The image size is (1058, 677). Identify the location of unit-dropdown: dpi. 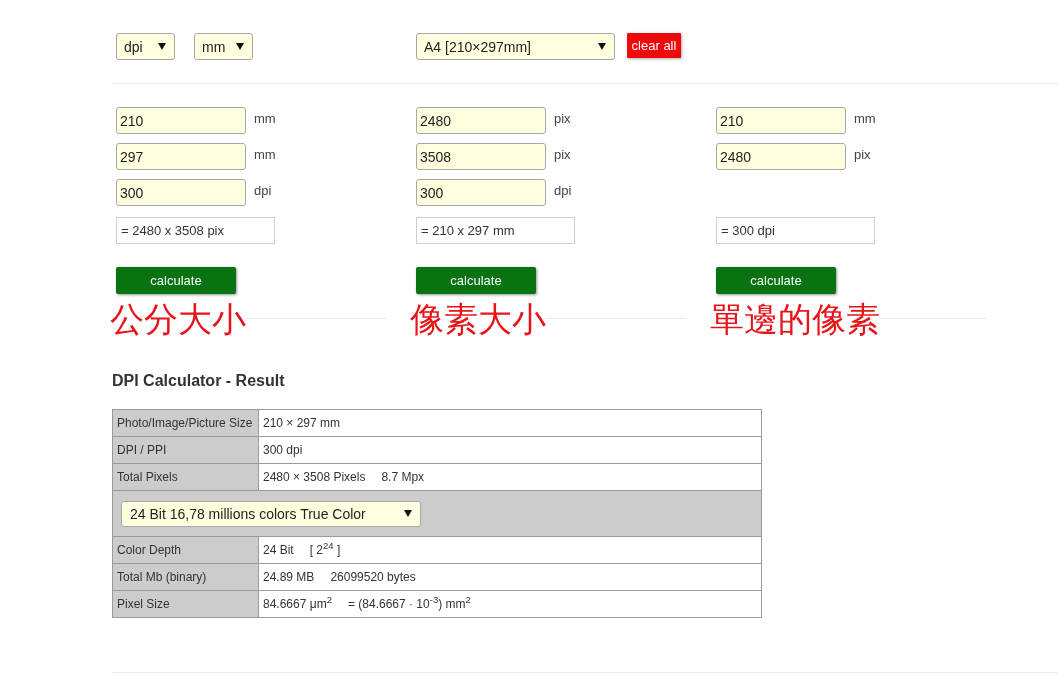
(145, 46).